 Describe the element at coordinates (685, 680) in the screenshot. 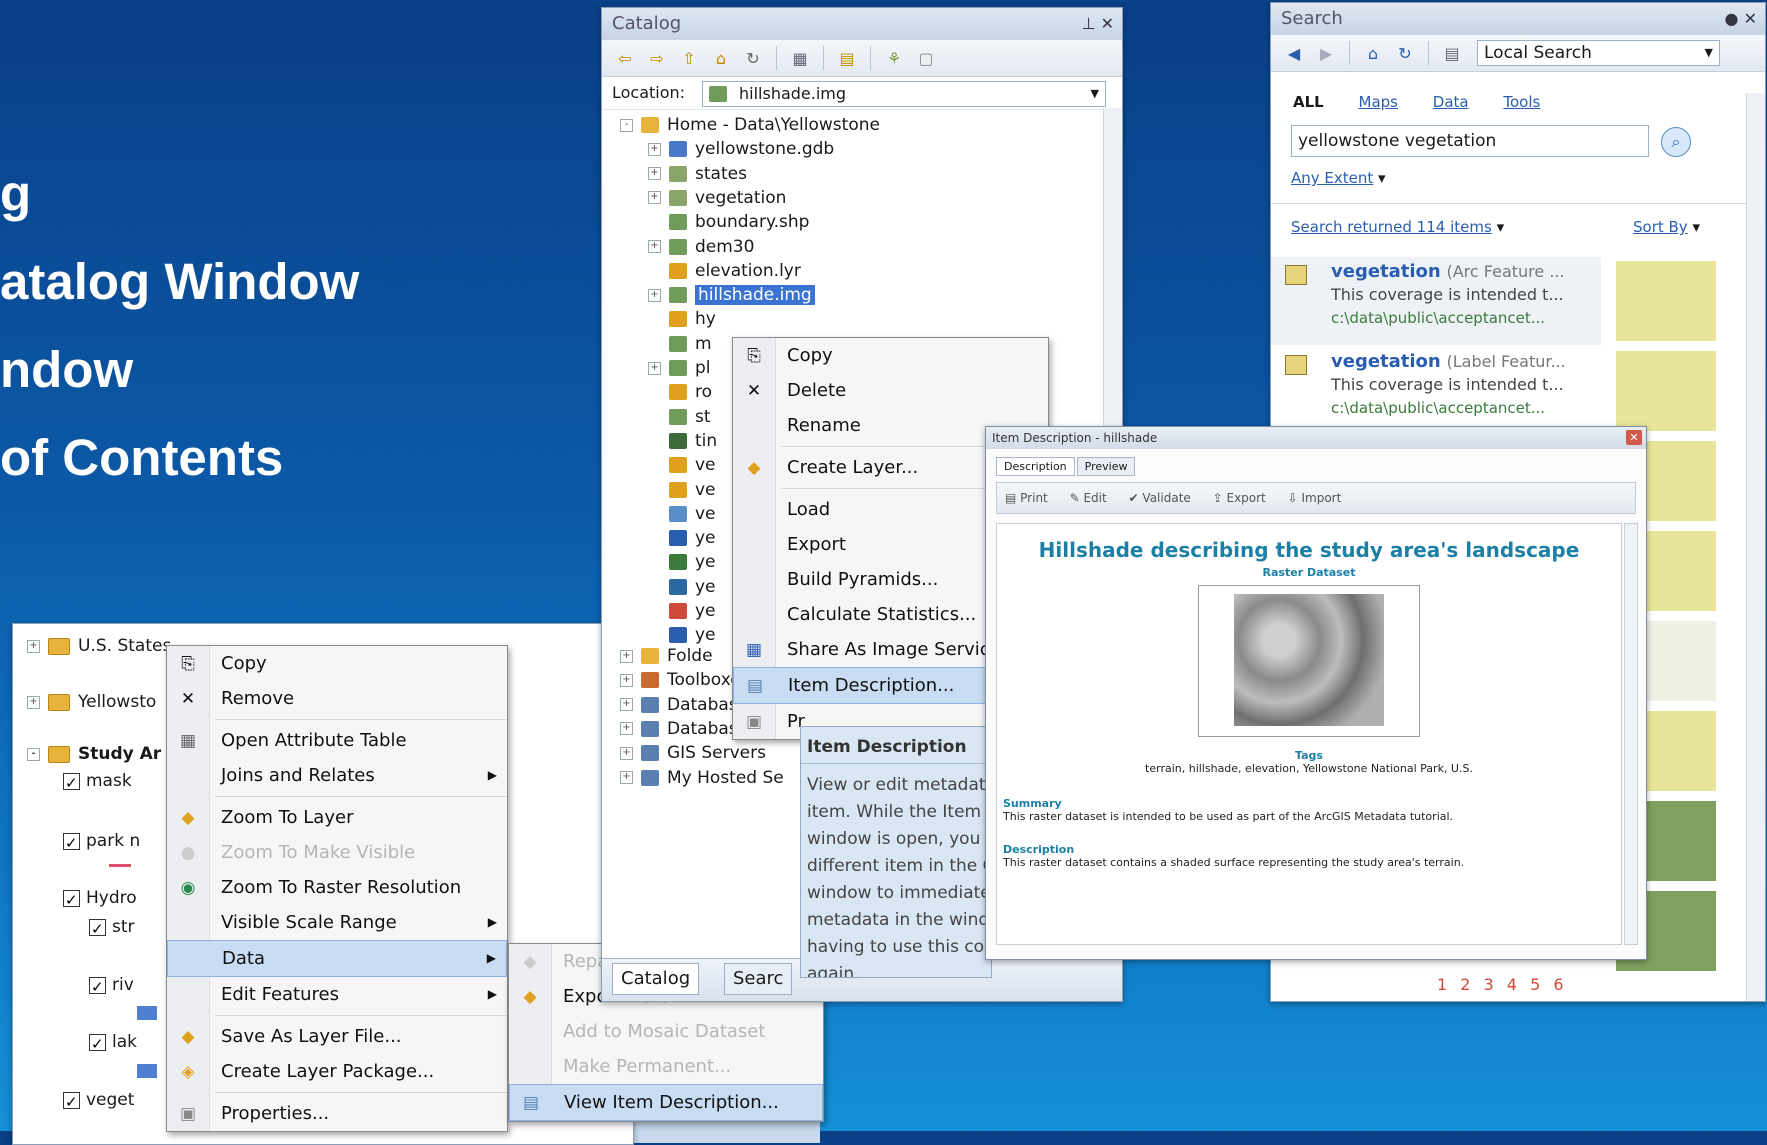

I see `tree-node: + Toolboxes` at that location.